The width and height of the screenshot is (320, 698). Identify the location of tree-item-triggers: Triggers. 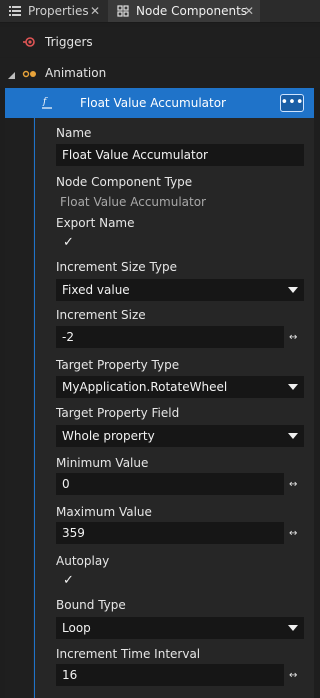
(160, 42).